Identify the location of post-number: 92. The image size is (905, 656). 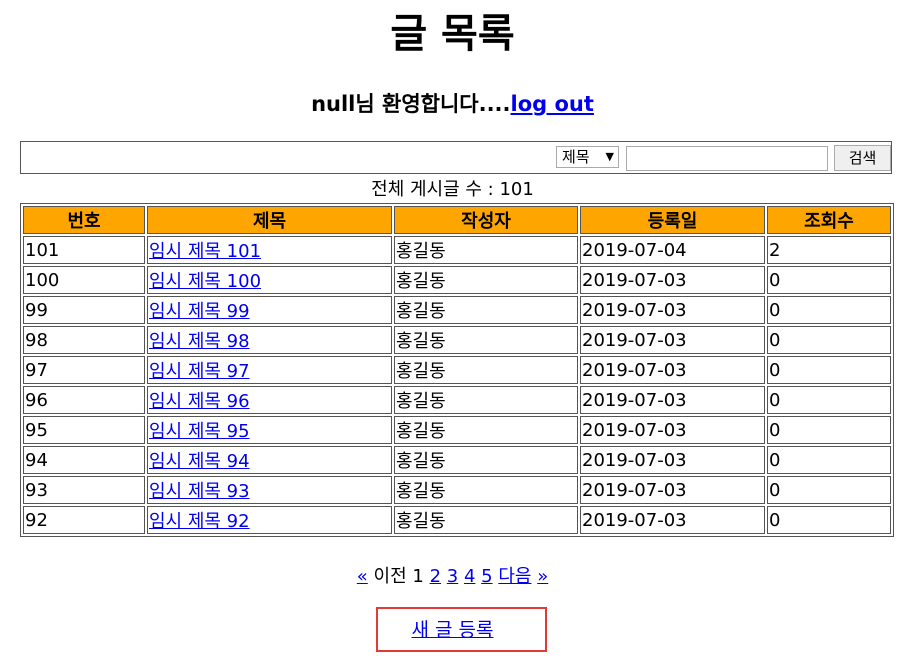
(84, 520).